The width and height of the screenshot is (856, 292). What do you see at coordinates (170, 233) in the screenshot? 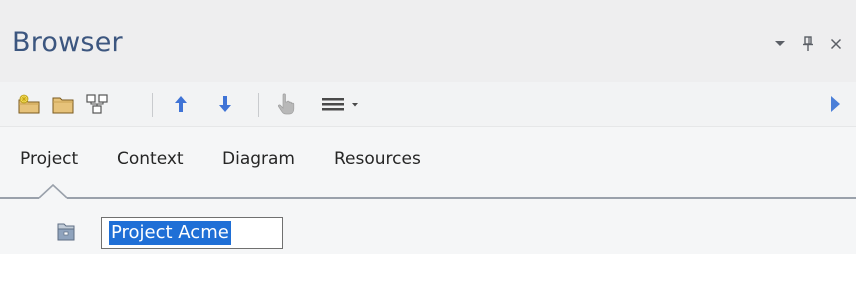
I see `rename-selected-text: Project Acme` at bounding box center [170, 233].